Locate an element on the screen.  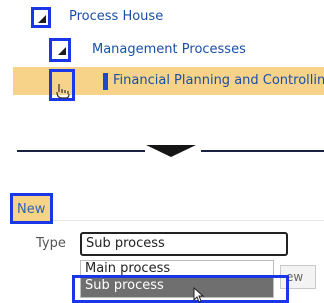
panel-separator is located at coordinates (188, 220).